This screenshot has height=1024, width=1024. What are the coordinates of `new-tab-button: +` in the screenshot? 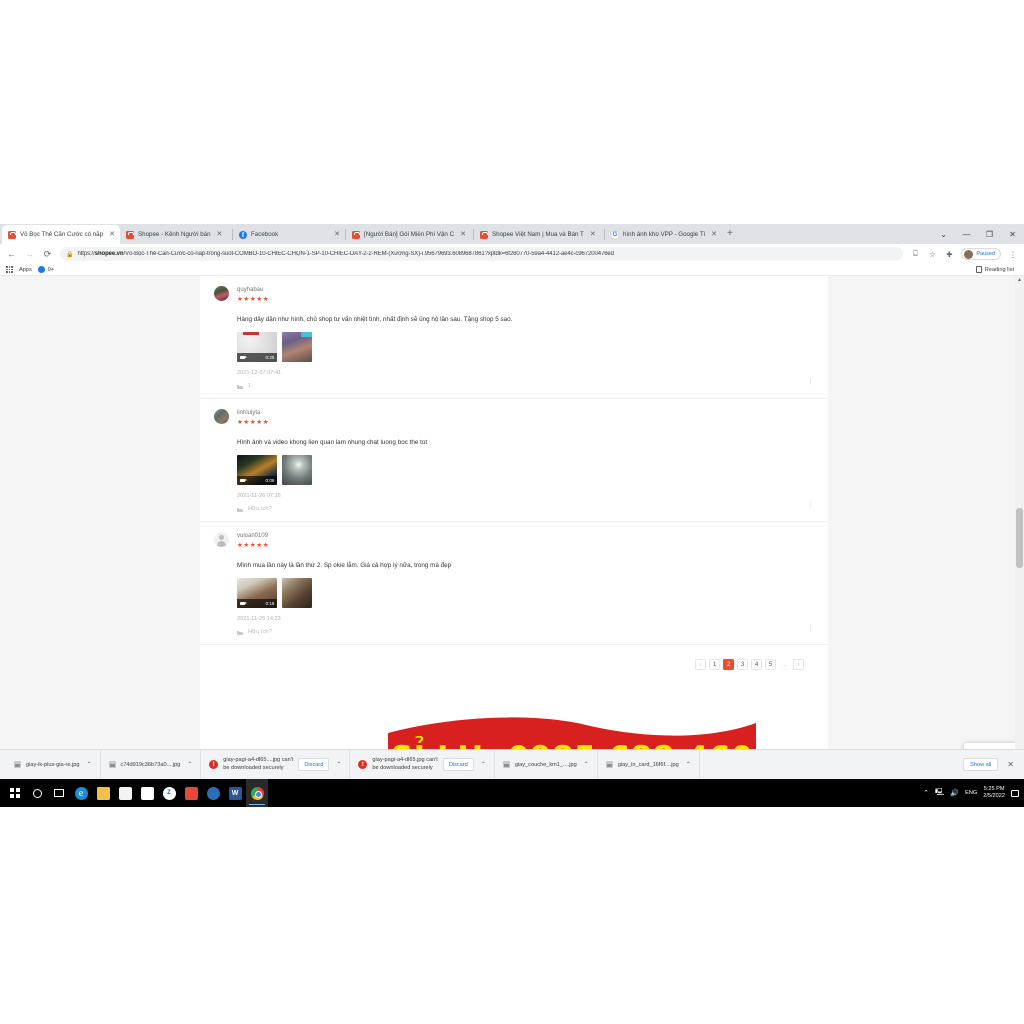 It's located at (730, 234).